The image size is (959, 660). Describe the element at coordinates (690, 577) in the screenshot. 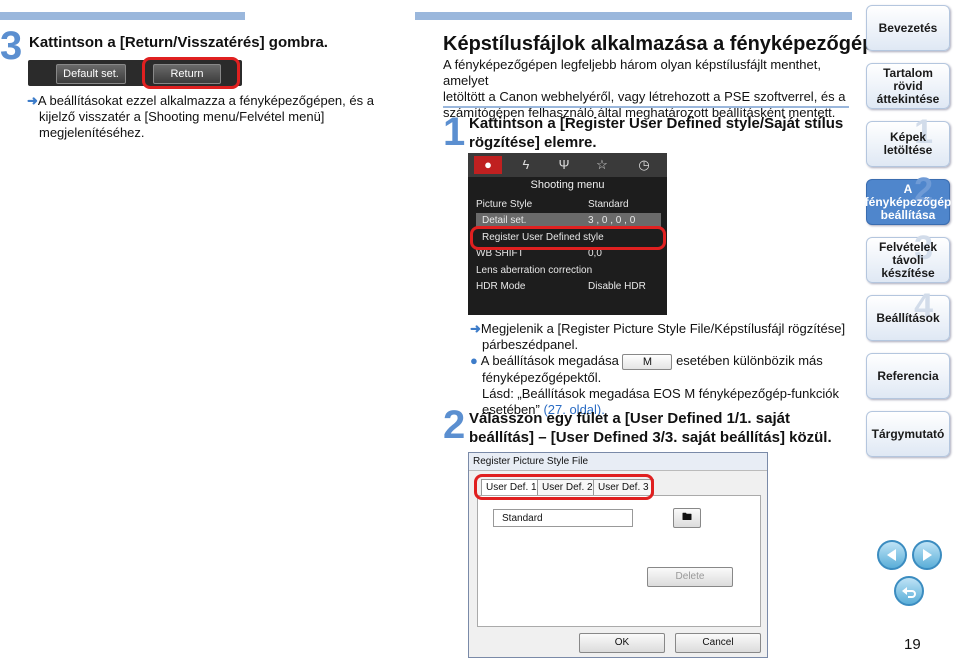

I see `delete-button: Delete` at that location.